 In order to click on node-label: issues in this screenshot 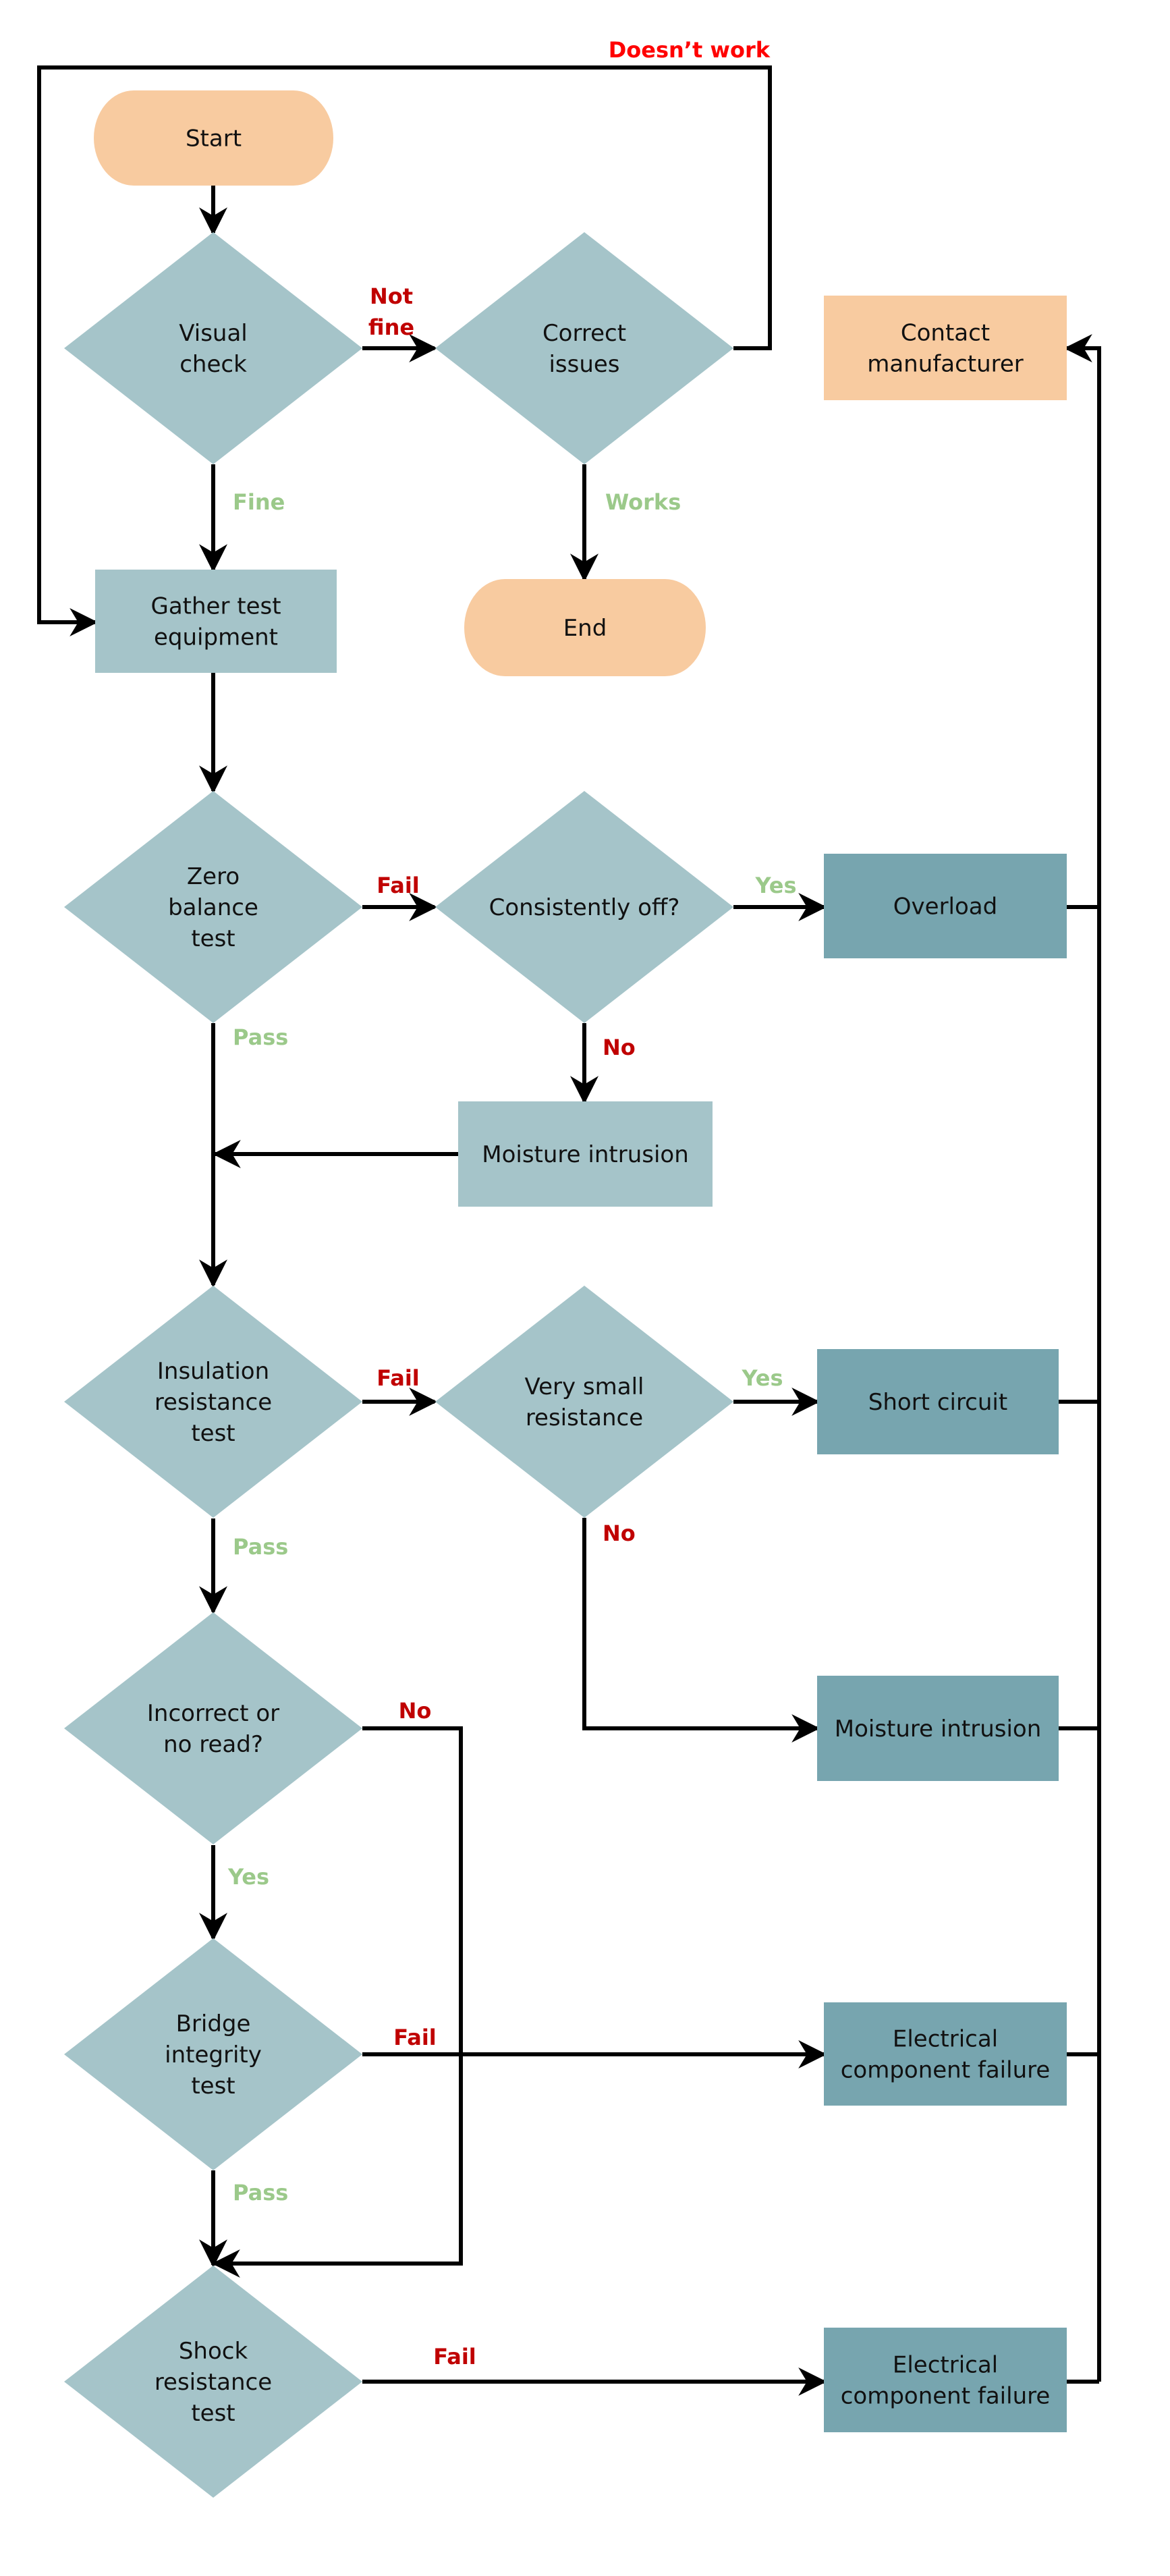, I will do `click(584, 364)`.